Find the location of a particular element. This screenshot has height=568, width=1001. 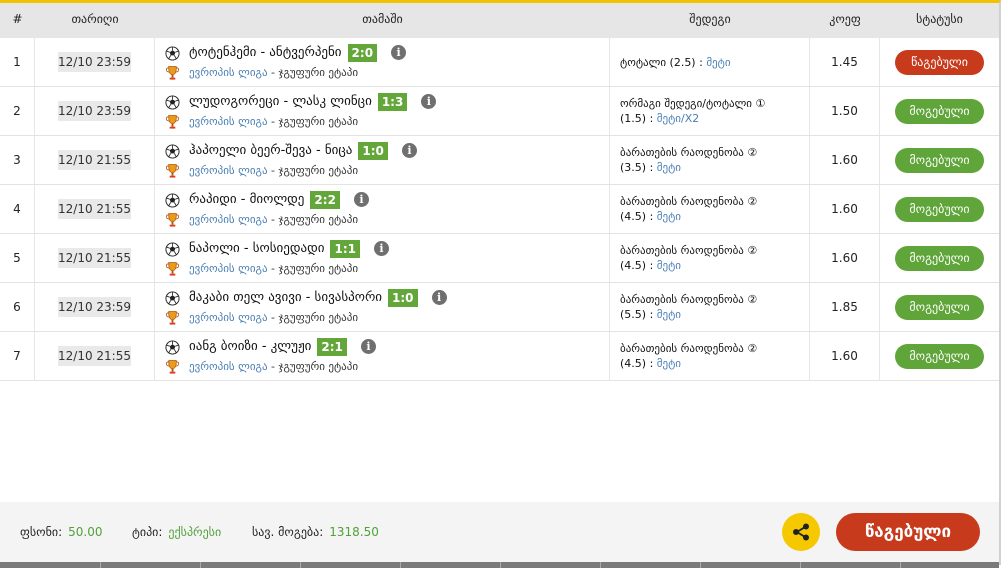

bet-cell: ტოტალი (2.5) : მეტი is located at coordinates (710, 62).